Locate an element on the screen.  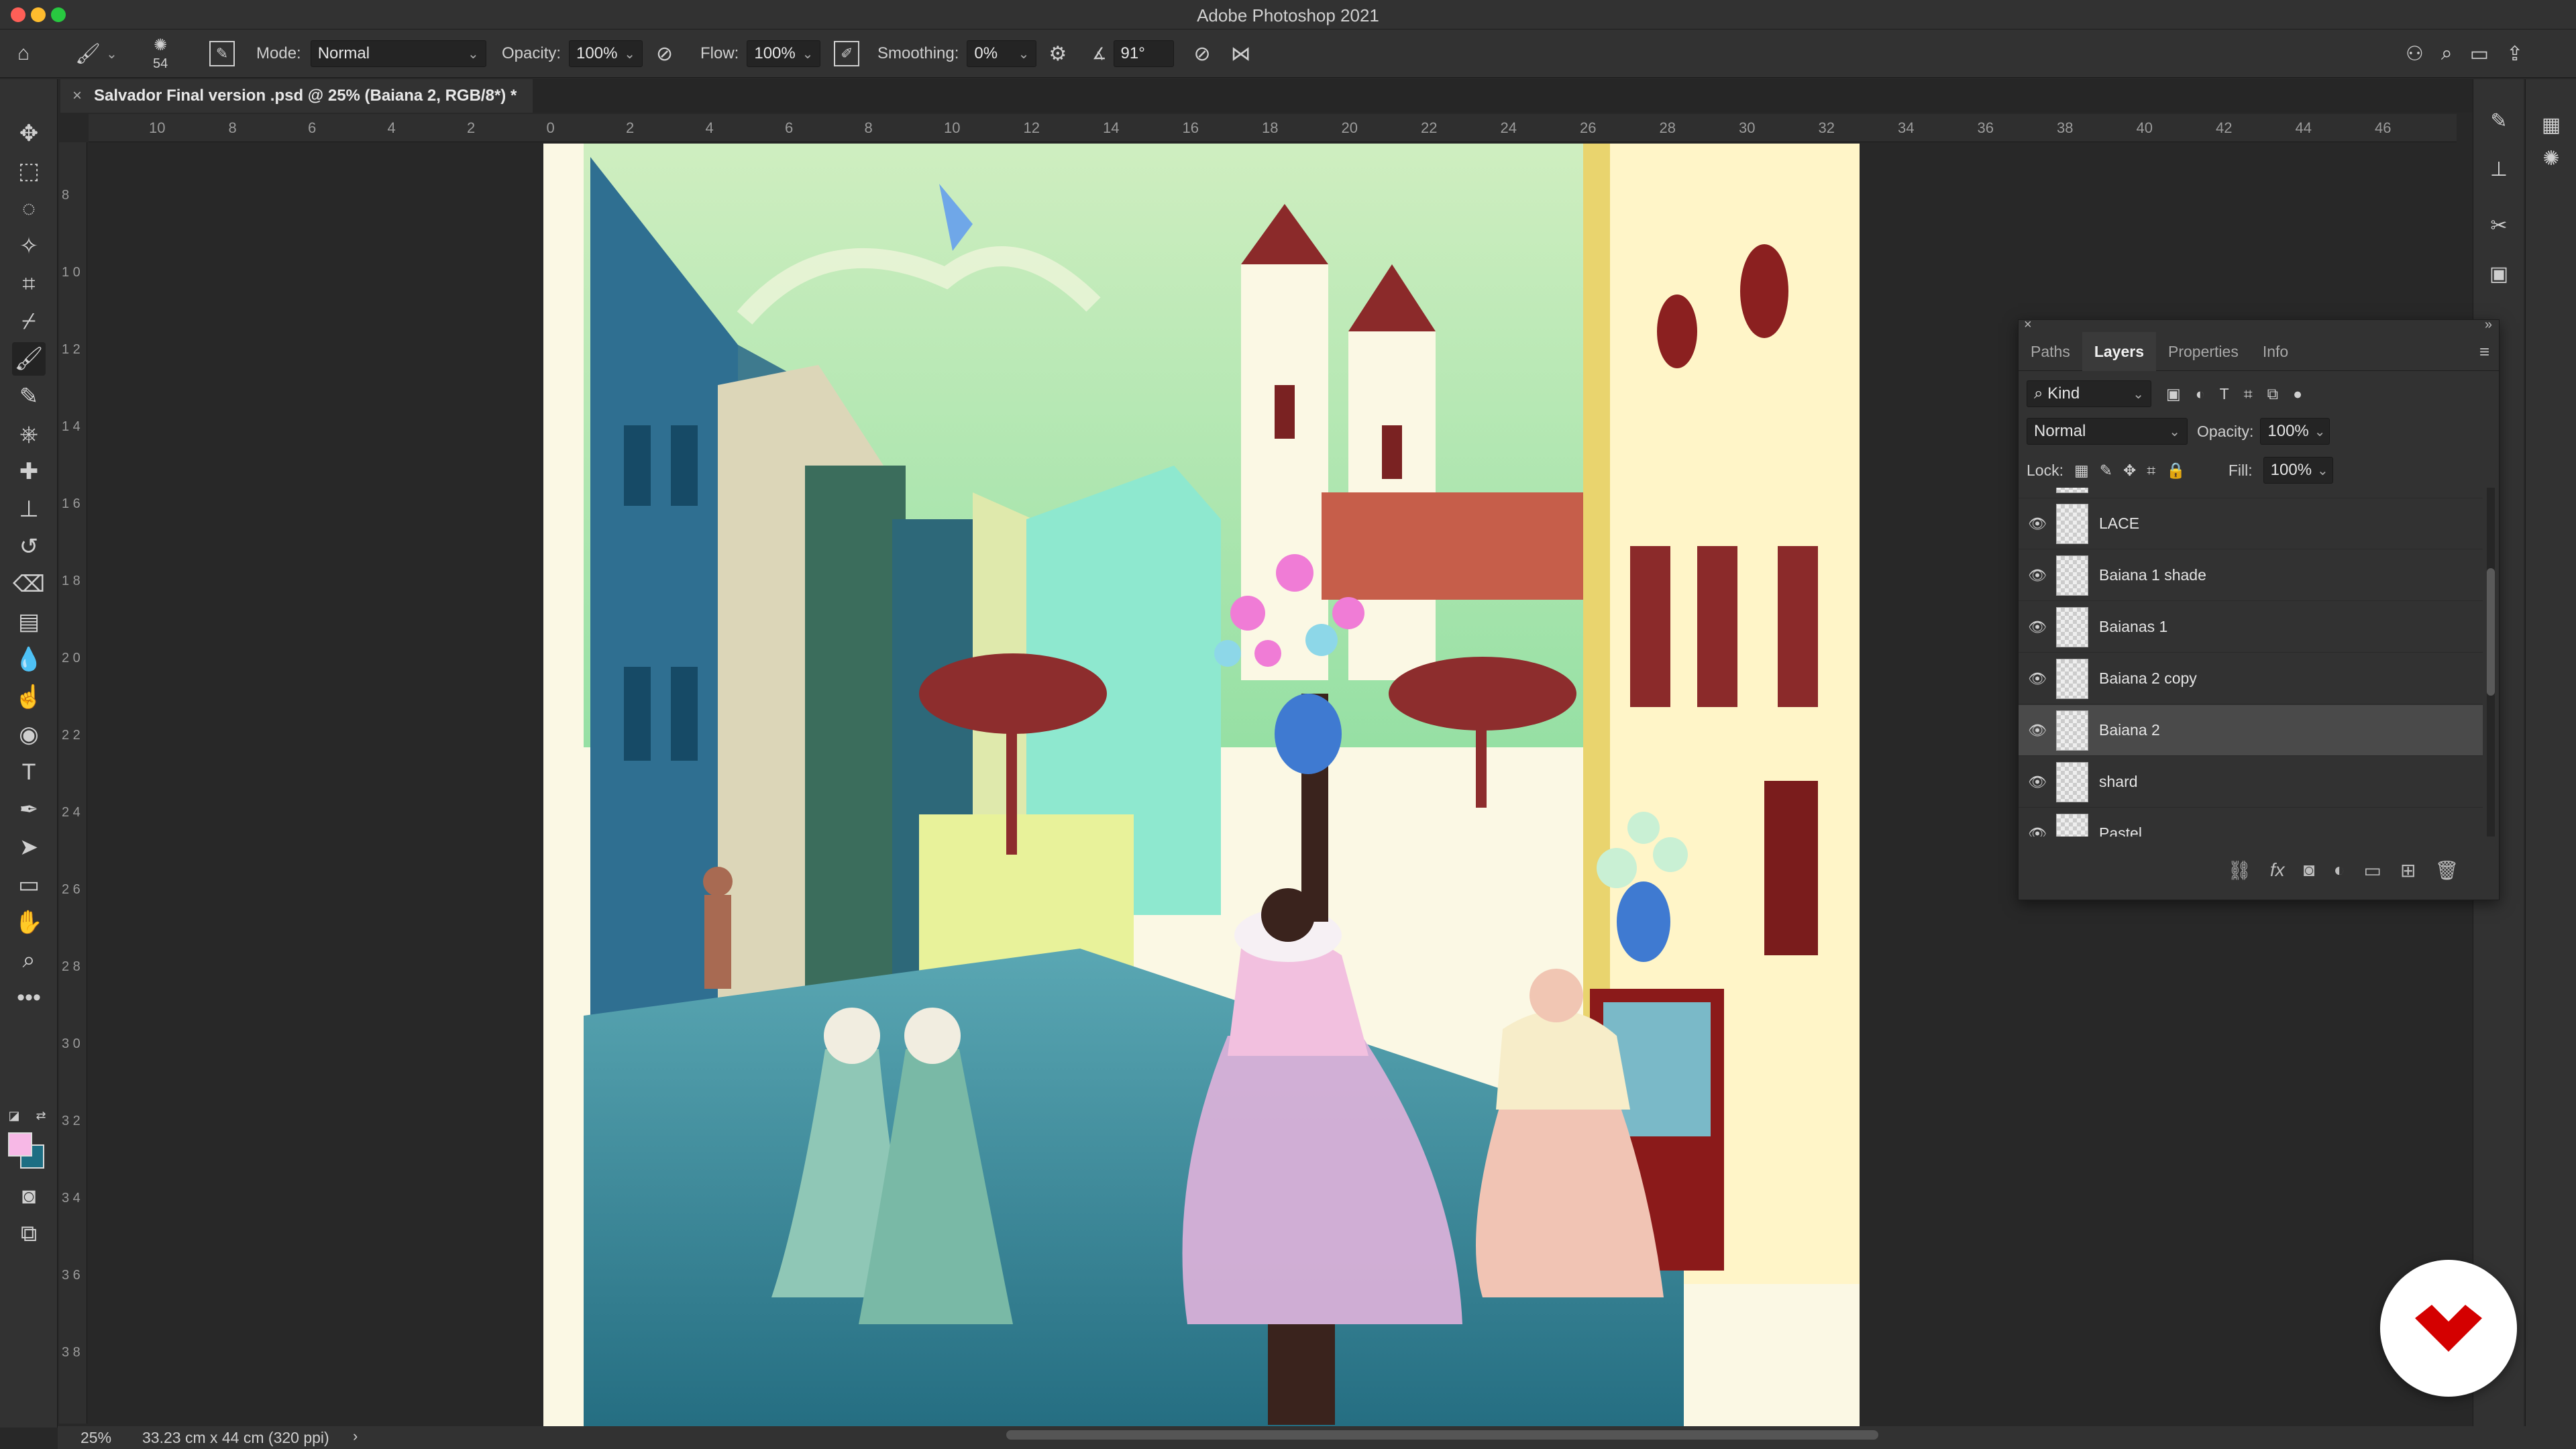
workspace-icon: ▭ is located at coordinates (2479, 54).